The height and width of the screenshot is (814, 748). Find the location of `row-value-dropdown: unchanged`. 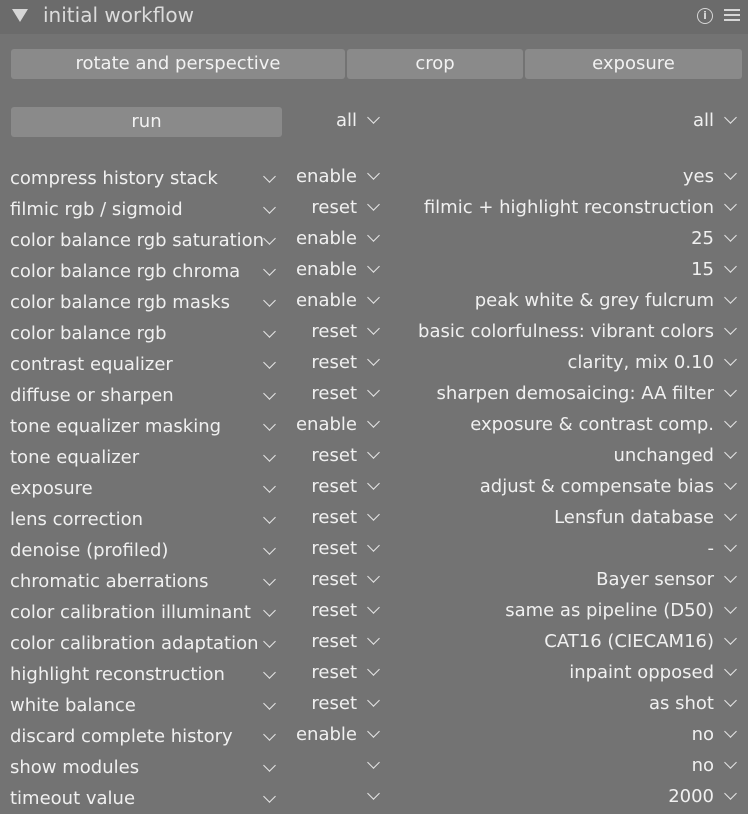

row-value-dropdown: unchanged is located at coordinates (664, 456).